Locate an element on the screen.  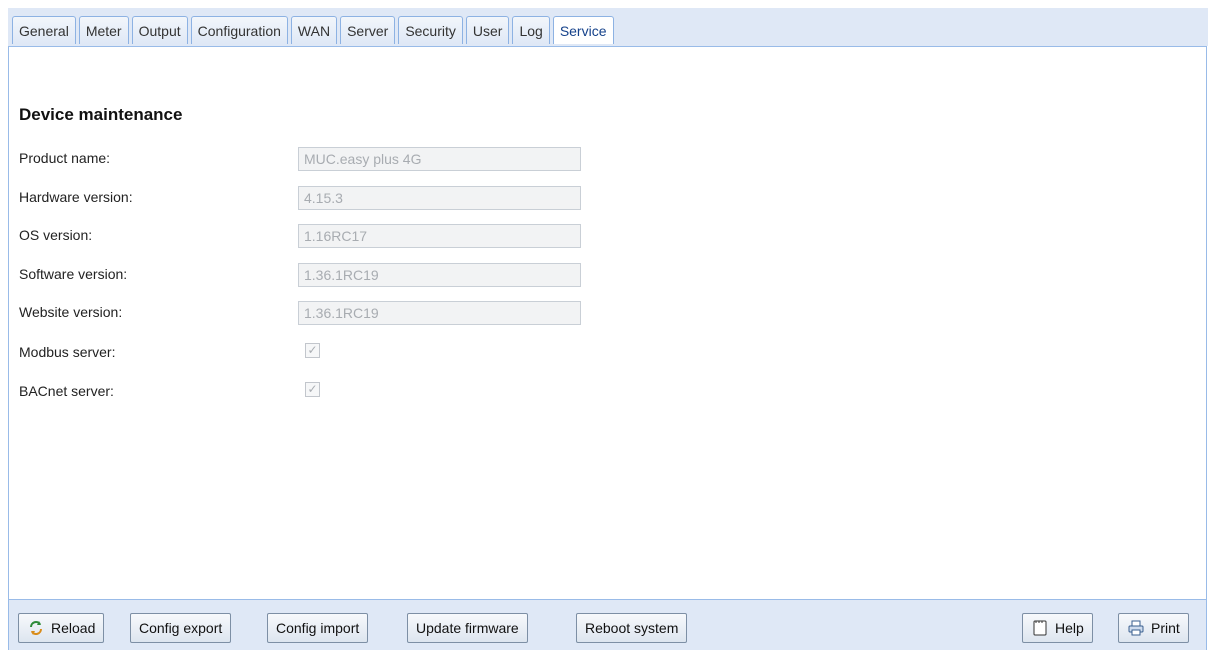
tab-label: General is located at coordinates (44, 30).